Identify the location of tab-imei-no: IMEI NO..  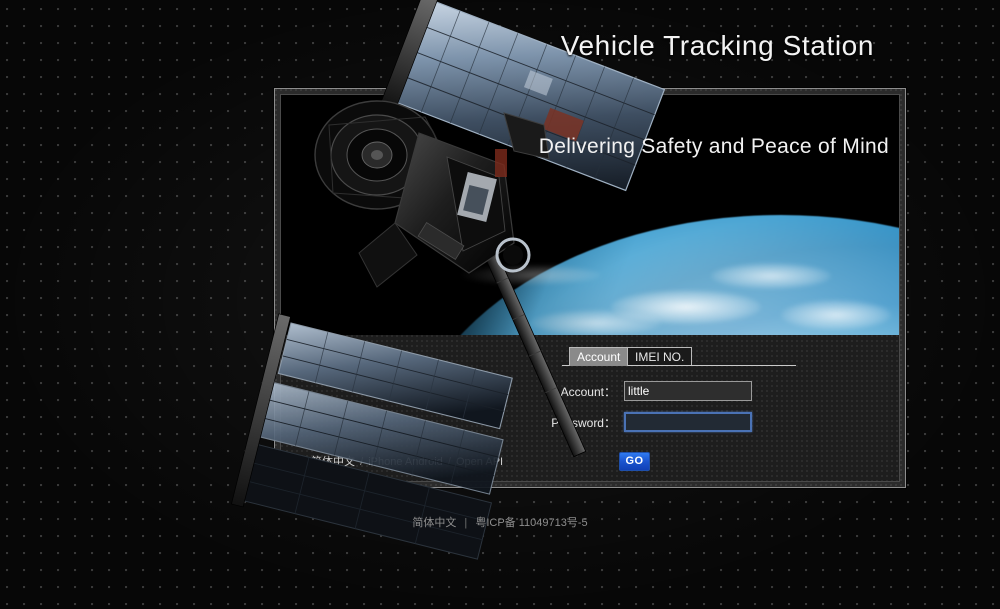
(660, 356).